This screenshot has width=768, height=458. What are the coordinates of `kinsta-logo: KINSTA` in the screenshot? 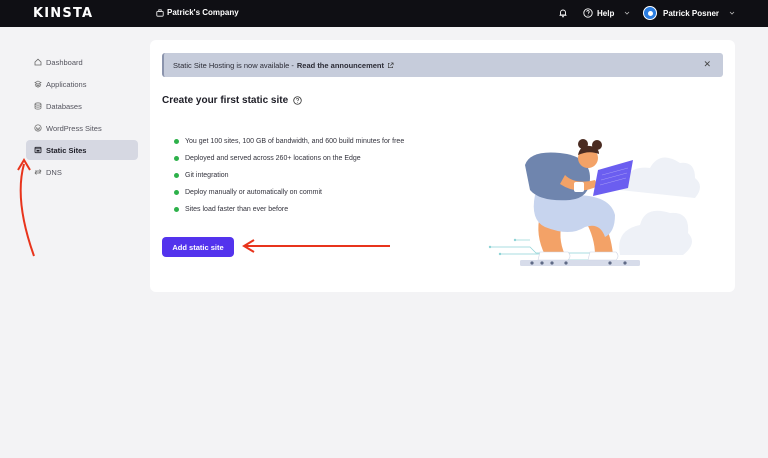 It's located at (63, 13).